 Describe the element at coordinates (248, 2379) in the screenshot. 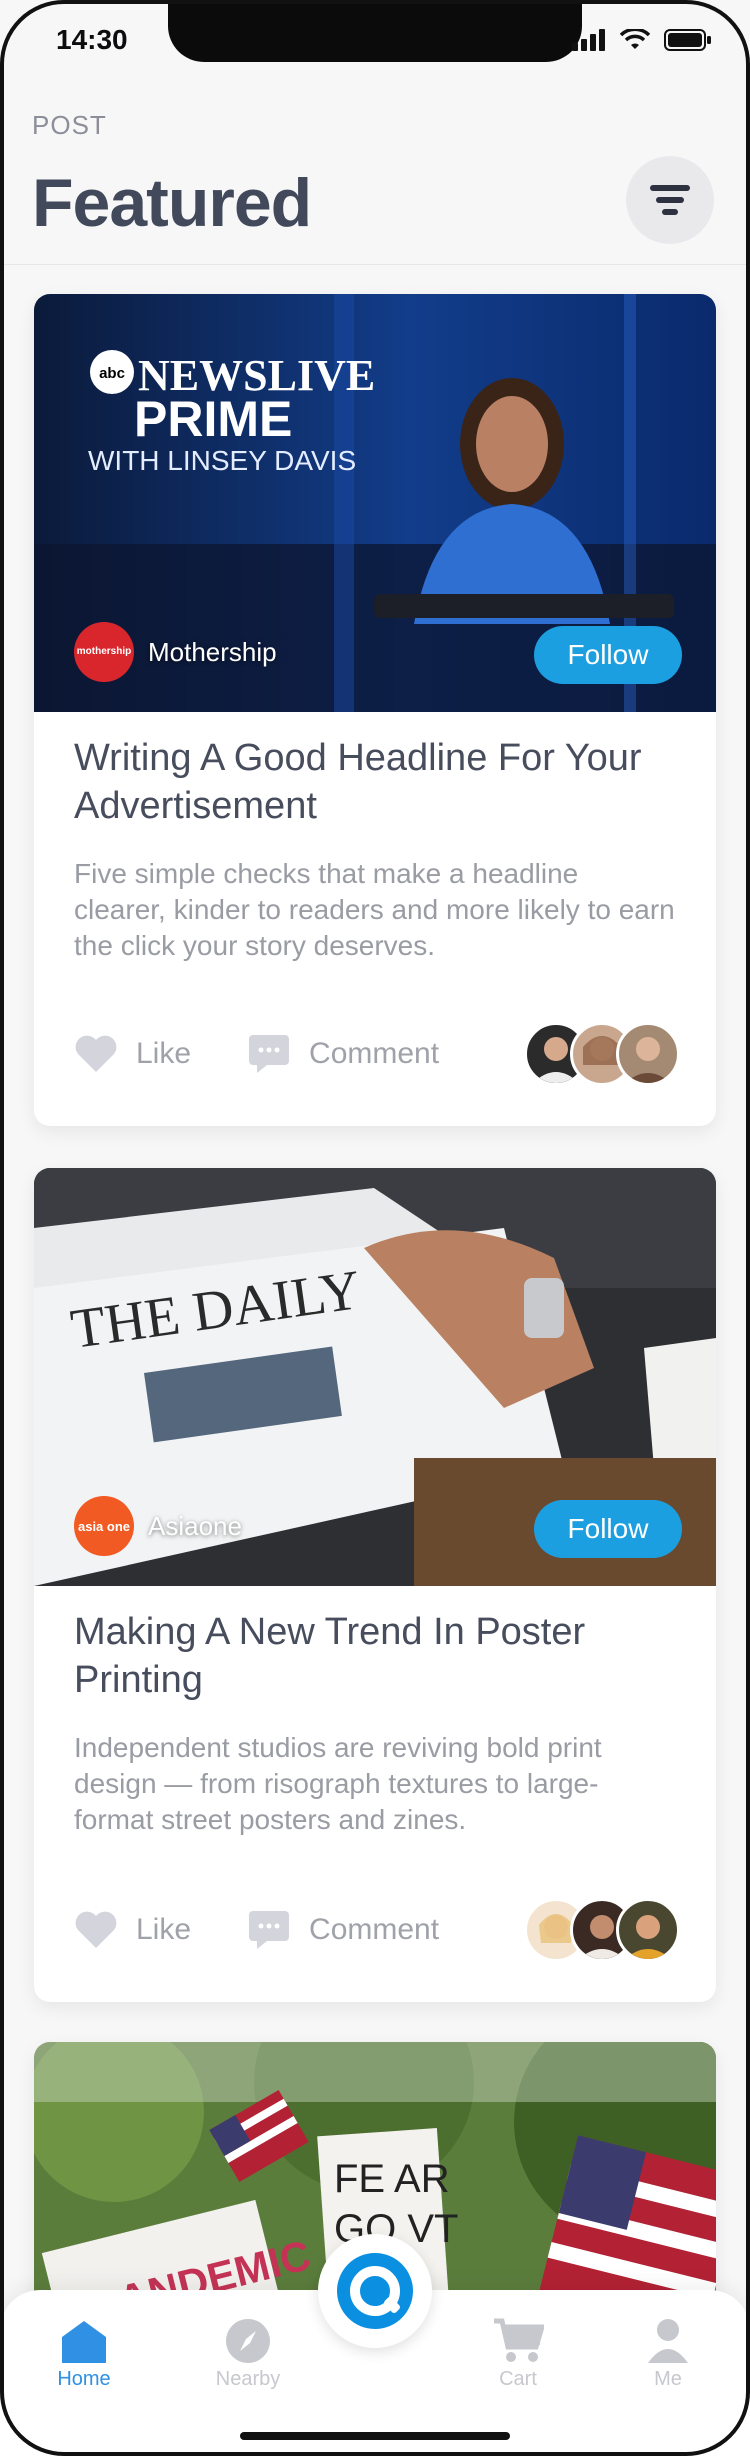

I see `tab-nearby-label: Nearby` at that location.